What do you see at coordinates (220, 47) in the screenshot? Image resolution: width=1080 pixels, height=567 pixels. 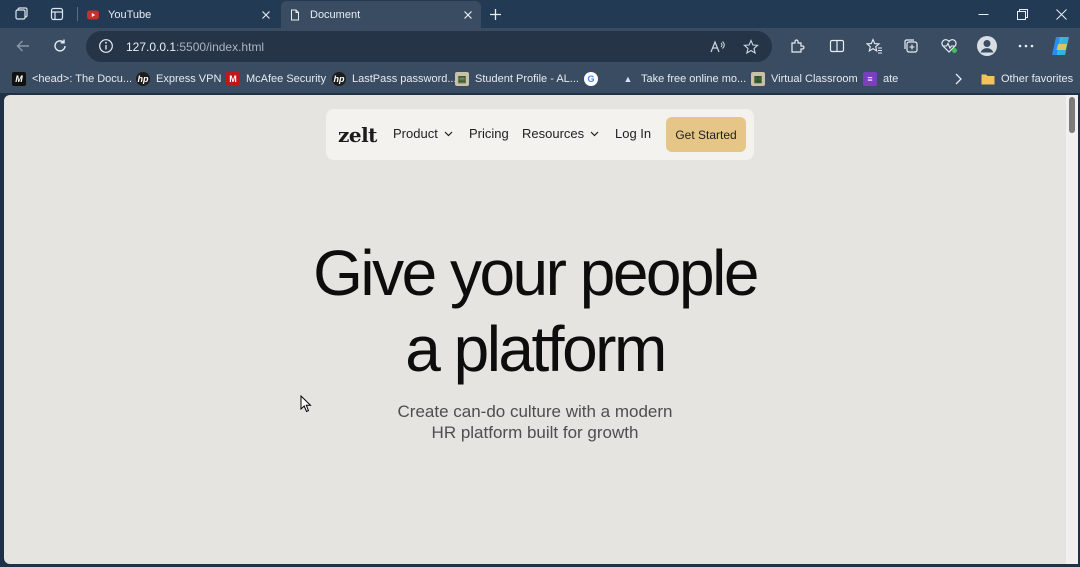 I see `url-path: :5500/index.html` at bounding box center [220, 47].